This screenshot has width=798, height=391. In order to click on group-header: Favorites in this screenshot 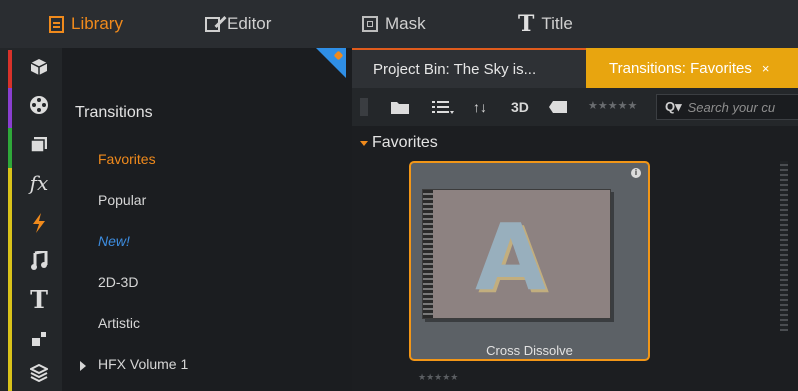, I will do `click(405, 143)`.